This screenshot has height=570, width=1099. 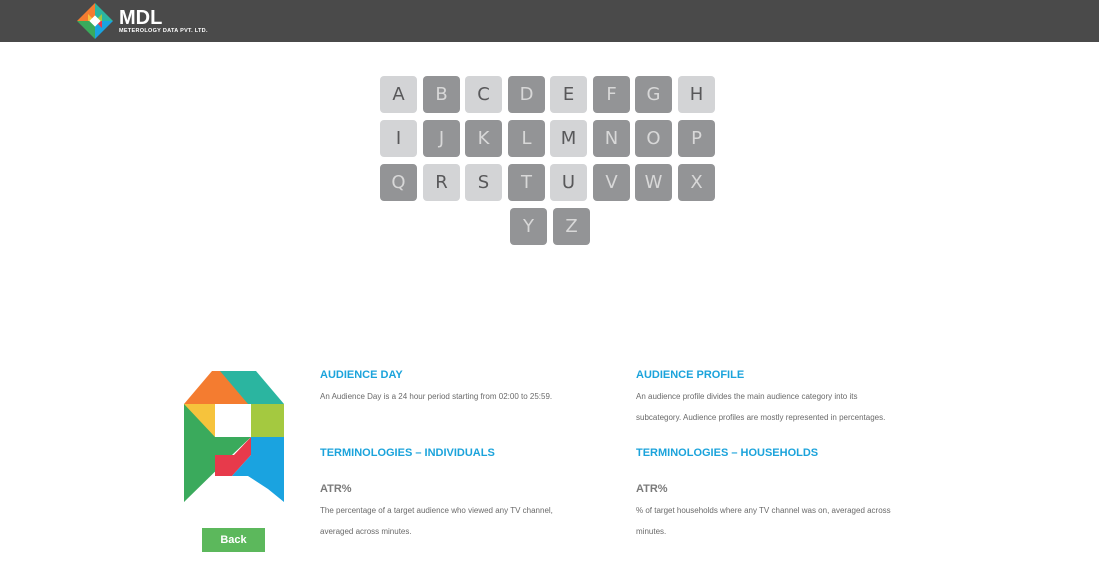 I want to click on term-heading-audience-profile: AUDIENCE PROFILE, so click(x=690, y=375).